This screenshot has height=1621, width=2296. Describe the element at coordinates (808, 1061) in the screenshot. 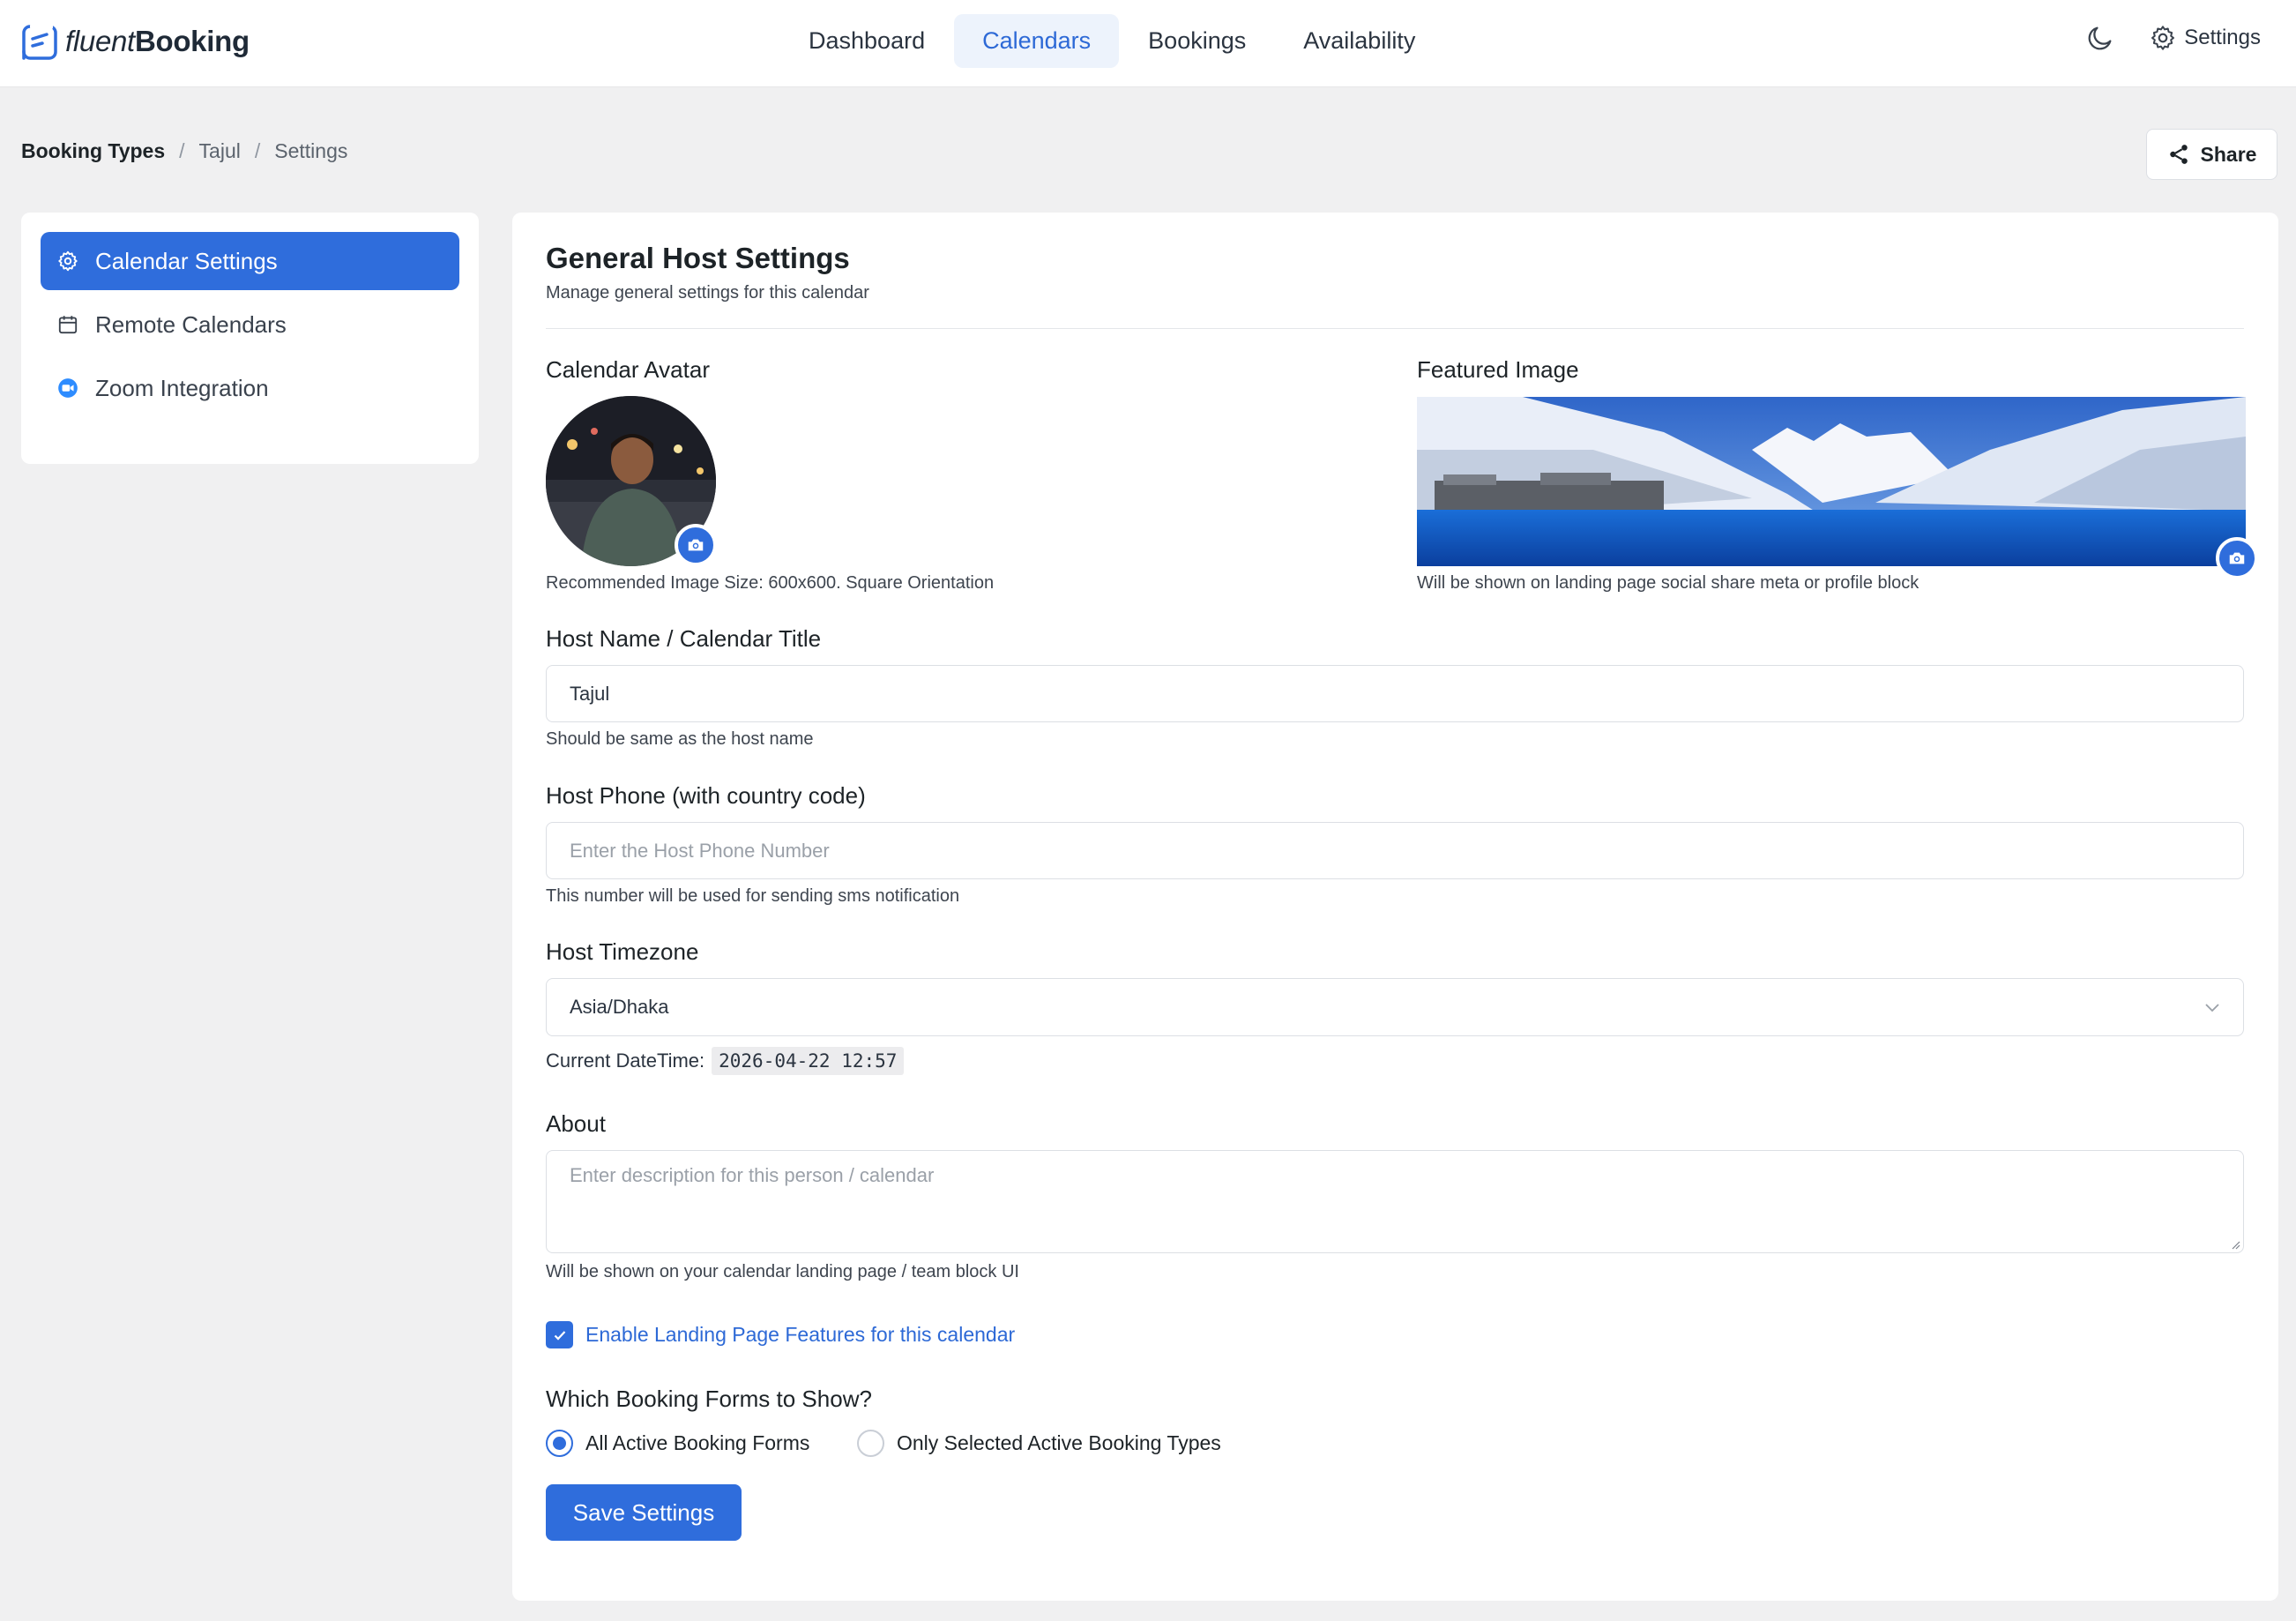

I see `current-datetime-value: 2026-04-22 12:57` at that location.